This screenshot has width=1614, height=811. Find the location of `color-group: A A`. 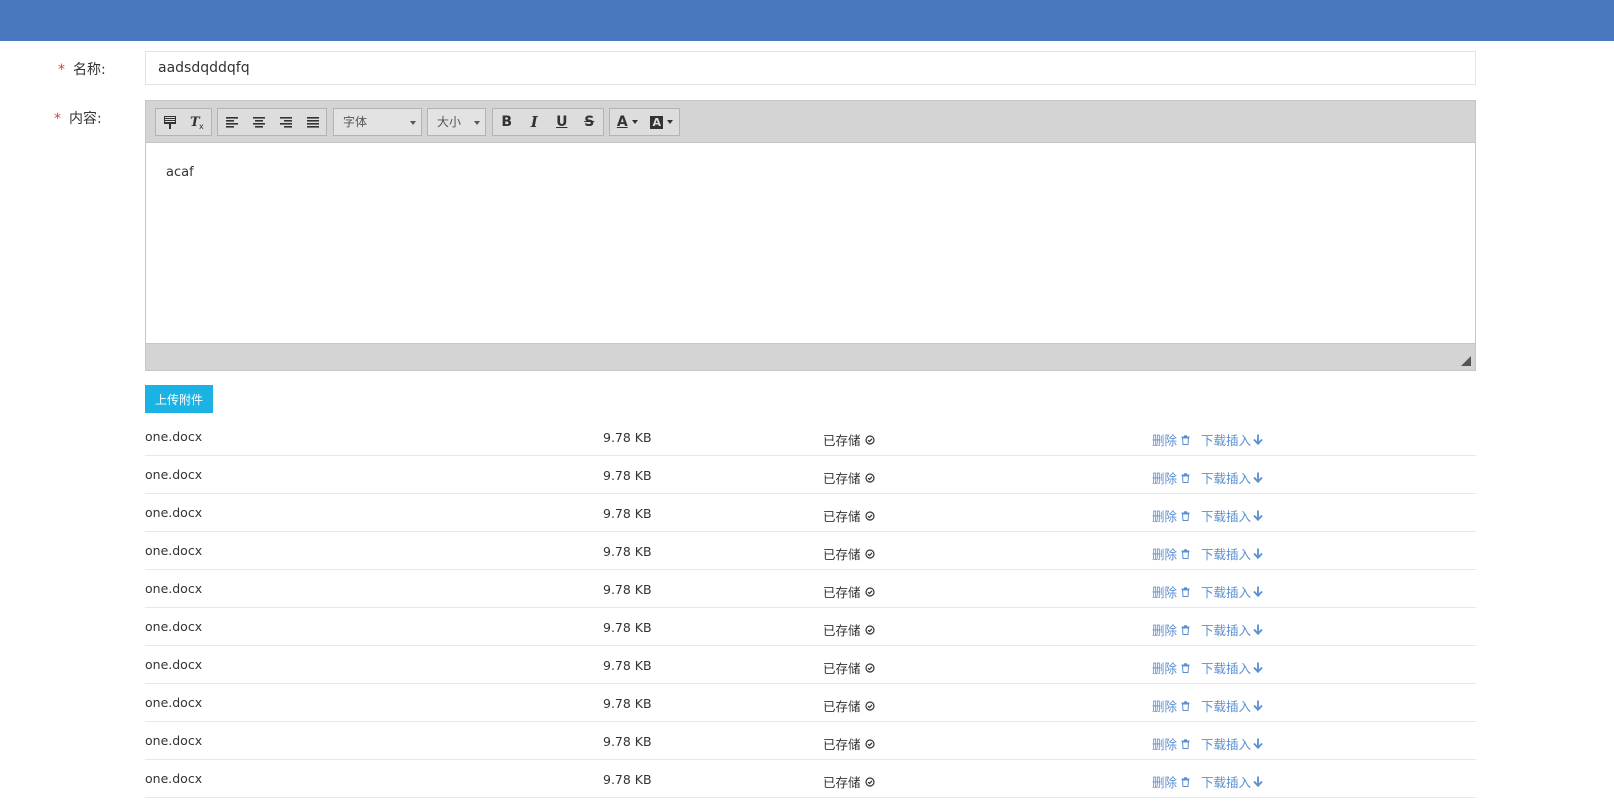

color-group: A A is located at coordinates (644, 122).